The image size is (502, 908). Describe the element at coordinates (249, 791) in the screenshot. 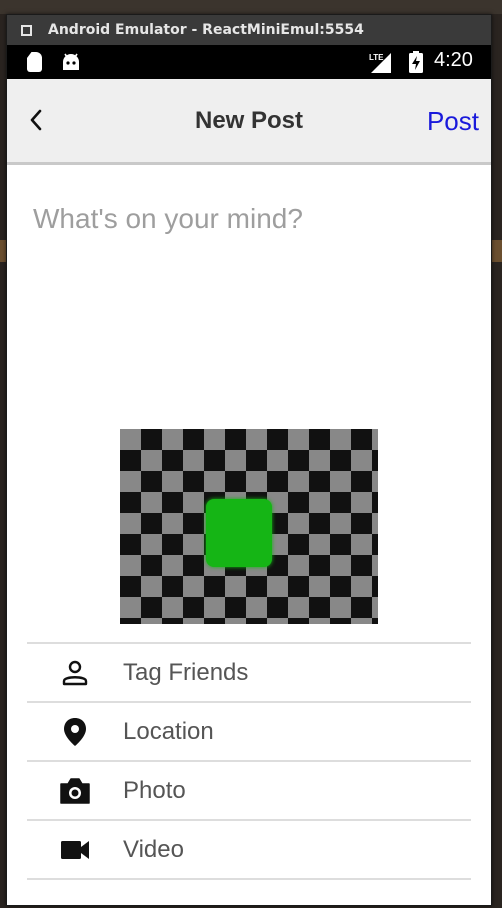

I see `option-photo: Photo` at that location.